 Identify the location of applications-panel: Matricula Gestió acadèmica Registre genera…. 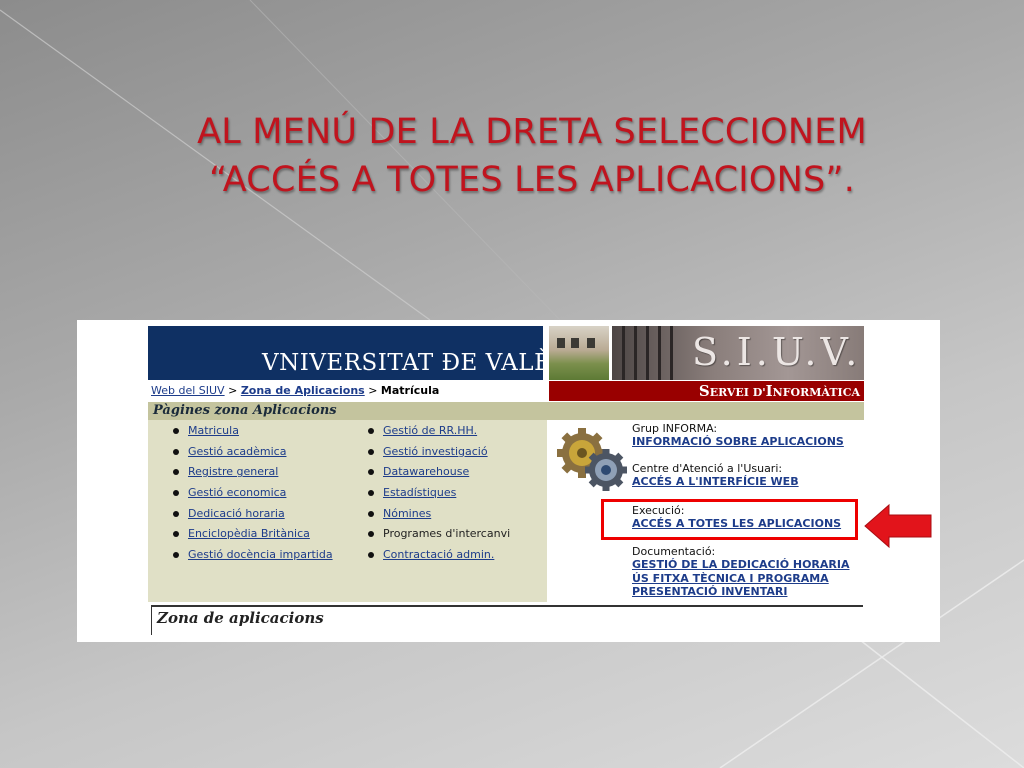
(347, 511).